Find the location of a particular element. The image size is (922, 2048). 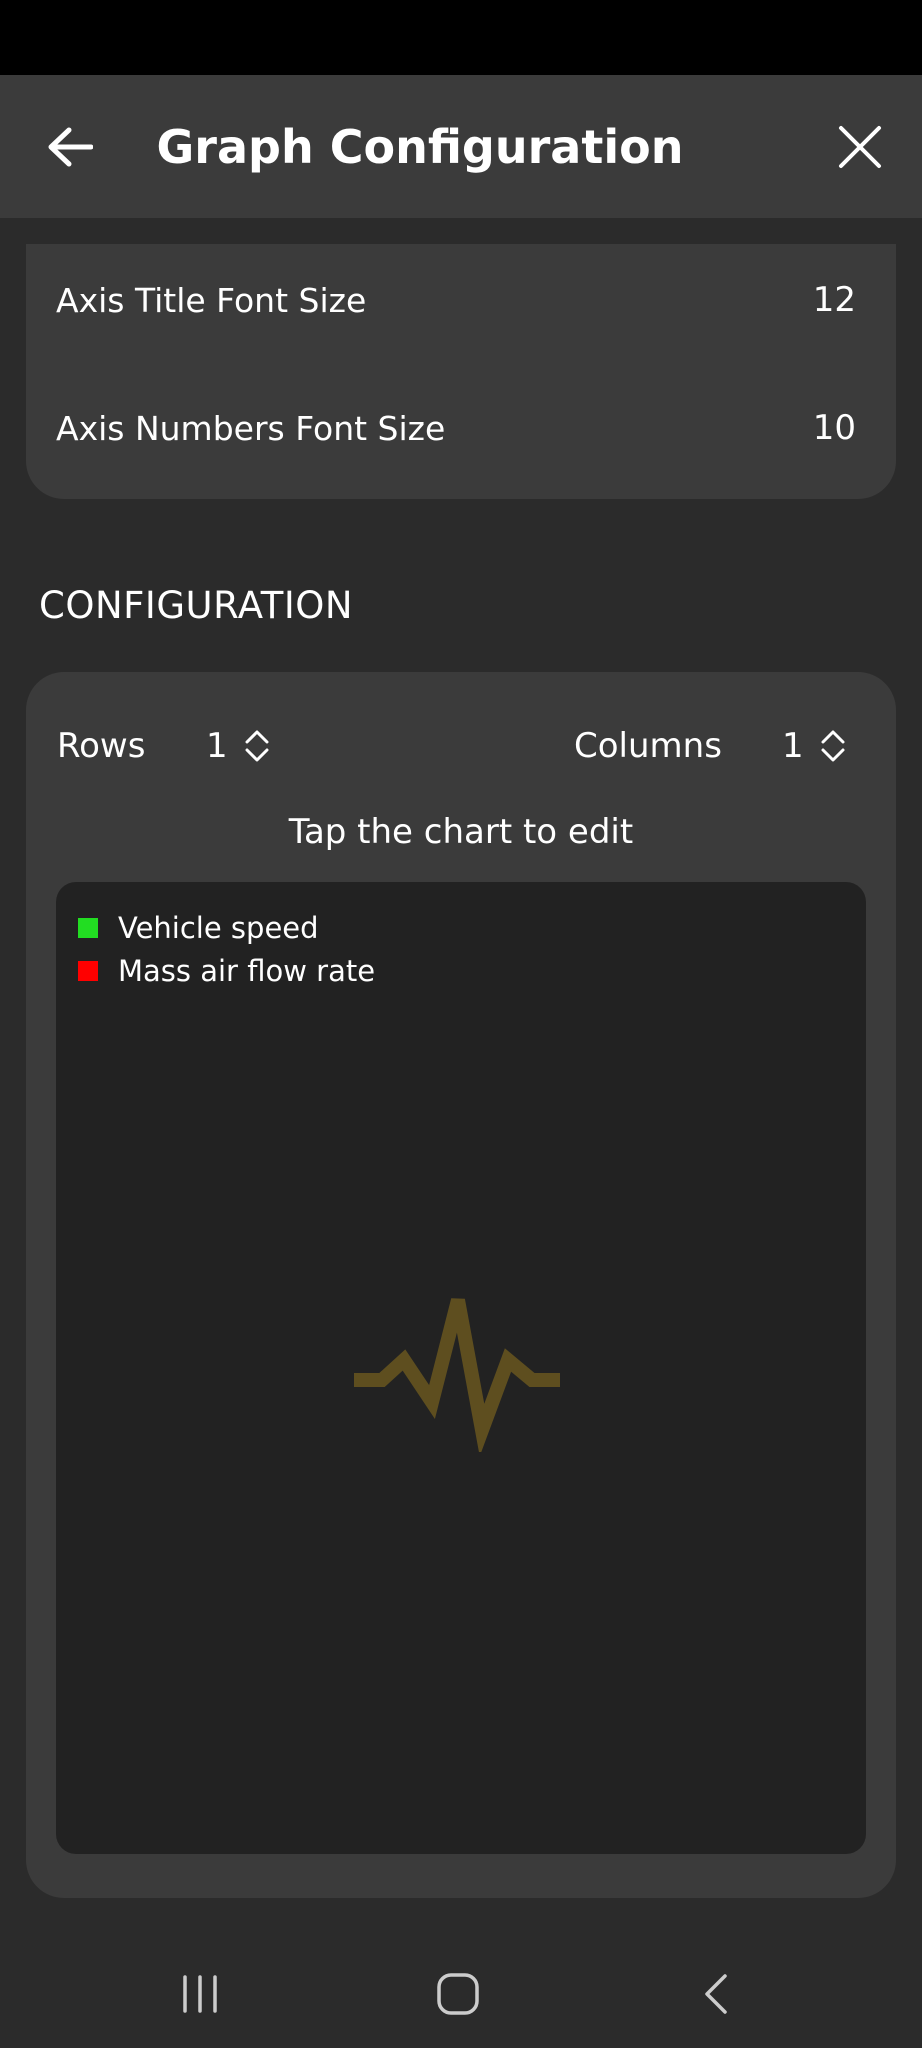

legend-label: Vehicle speed is located at coordinates (218, 928).